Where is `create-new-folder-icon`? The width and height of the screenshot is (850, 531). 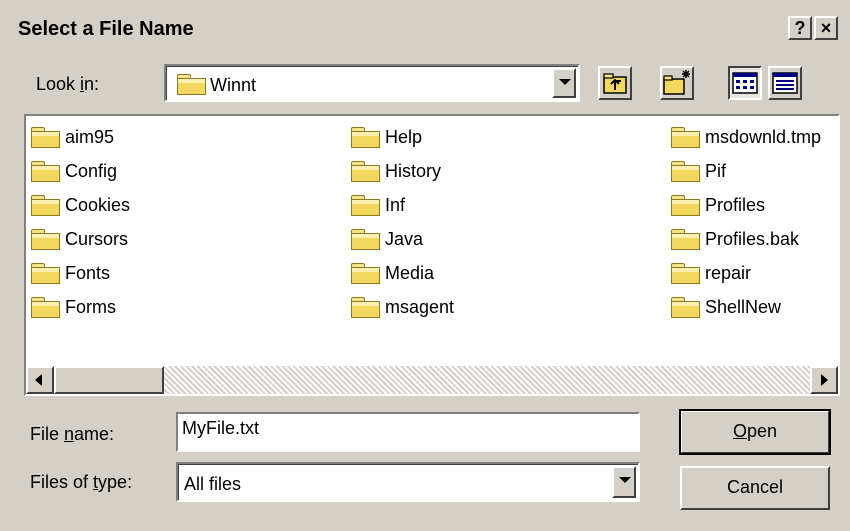 create-new-folder-icon is located at coordinates (676, 82).